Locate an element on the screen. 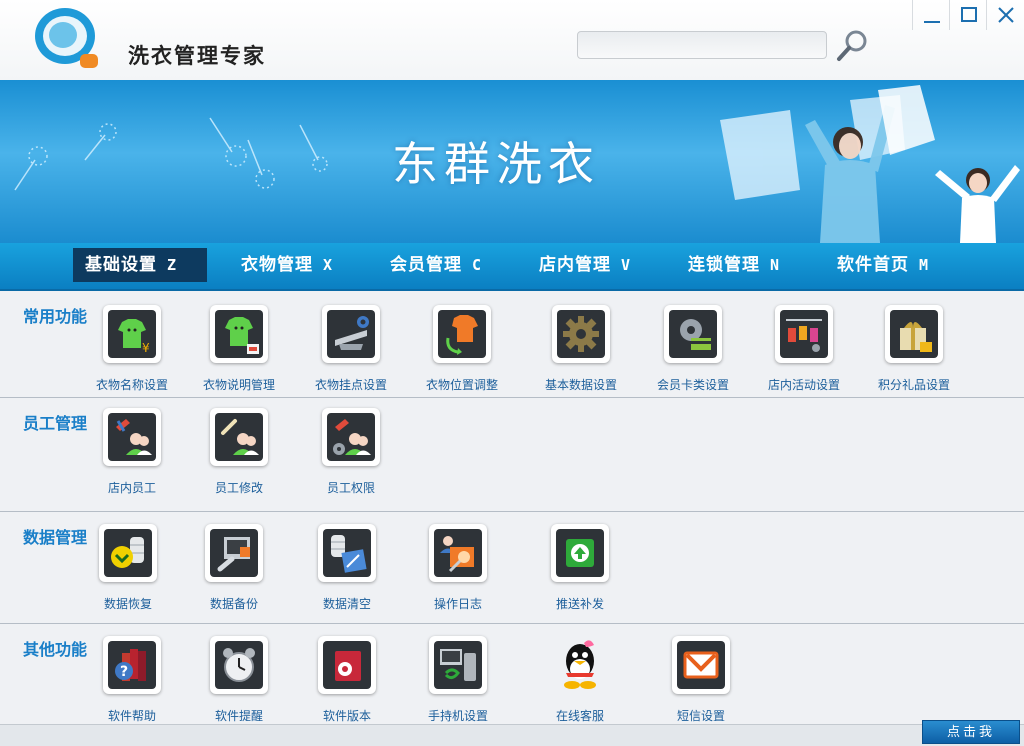  tile-label: 积分礼品设置 is located at coordinates (913, 385).